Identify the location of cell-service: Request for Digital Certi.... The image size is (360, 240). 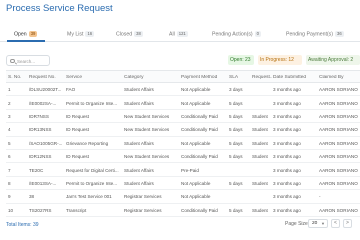
(92, 170).